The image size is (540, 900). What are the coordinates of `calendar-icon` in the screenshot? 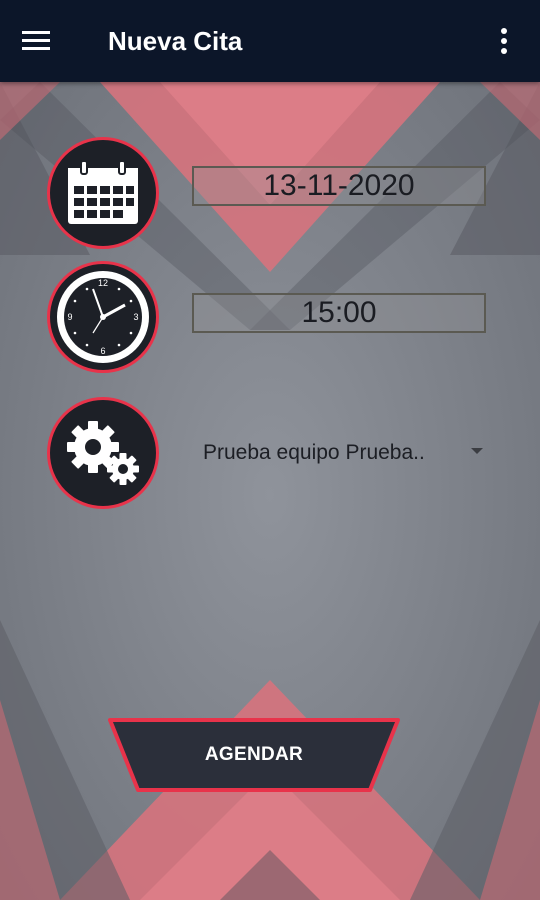 It's located at (103, 193).